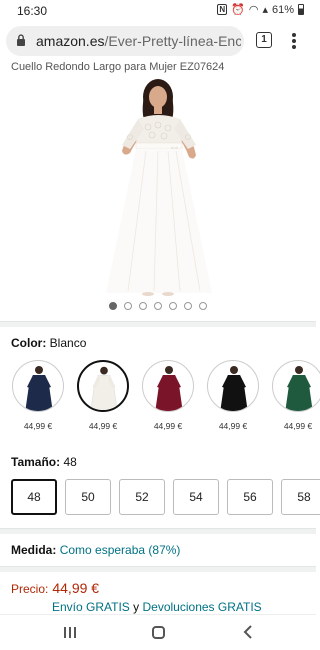  What do you see at coordinates (250, 497) in the screenshot?
I see `size-option-56: 56` at bounding box center [250, 497].